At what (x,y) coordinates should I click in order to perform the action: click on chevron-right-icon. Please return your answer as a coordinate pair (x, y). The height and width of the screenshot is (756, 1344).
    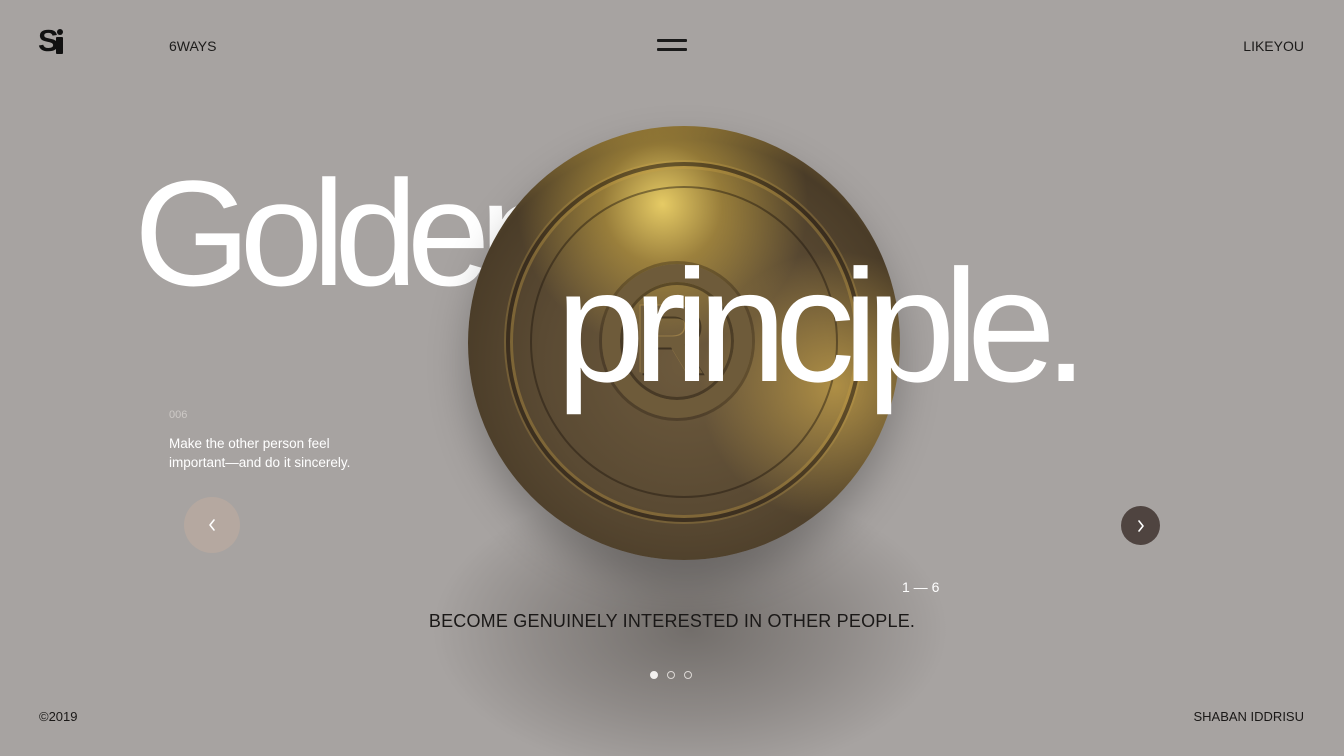
    Looking at the image, I should click on (1140, 525).